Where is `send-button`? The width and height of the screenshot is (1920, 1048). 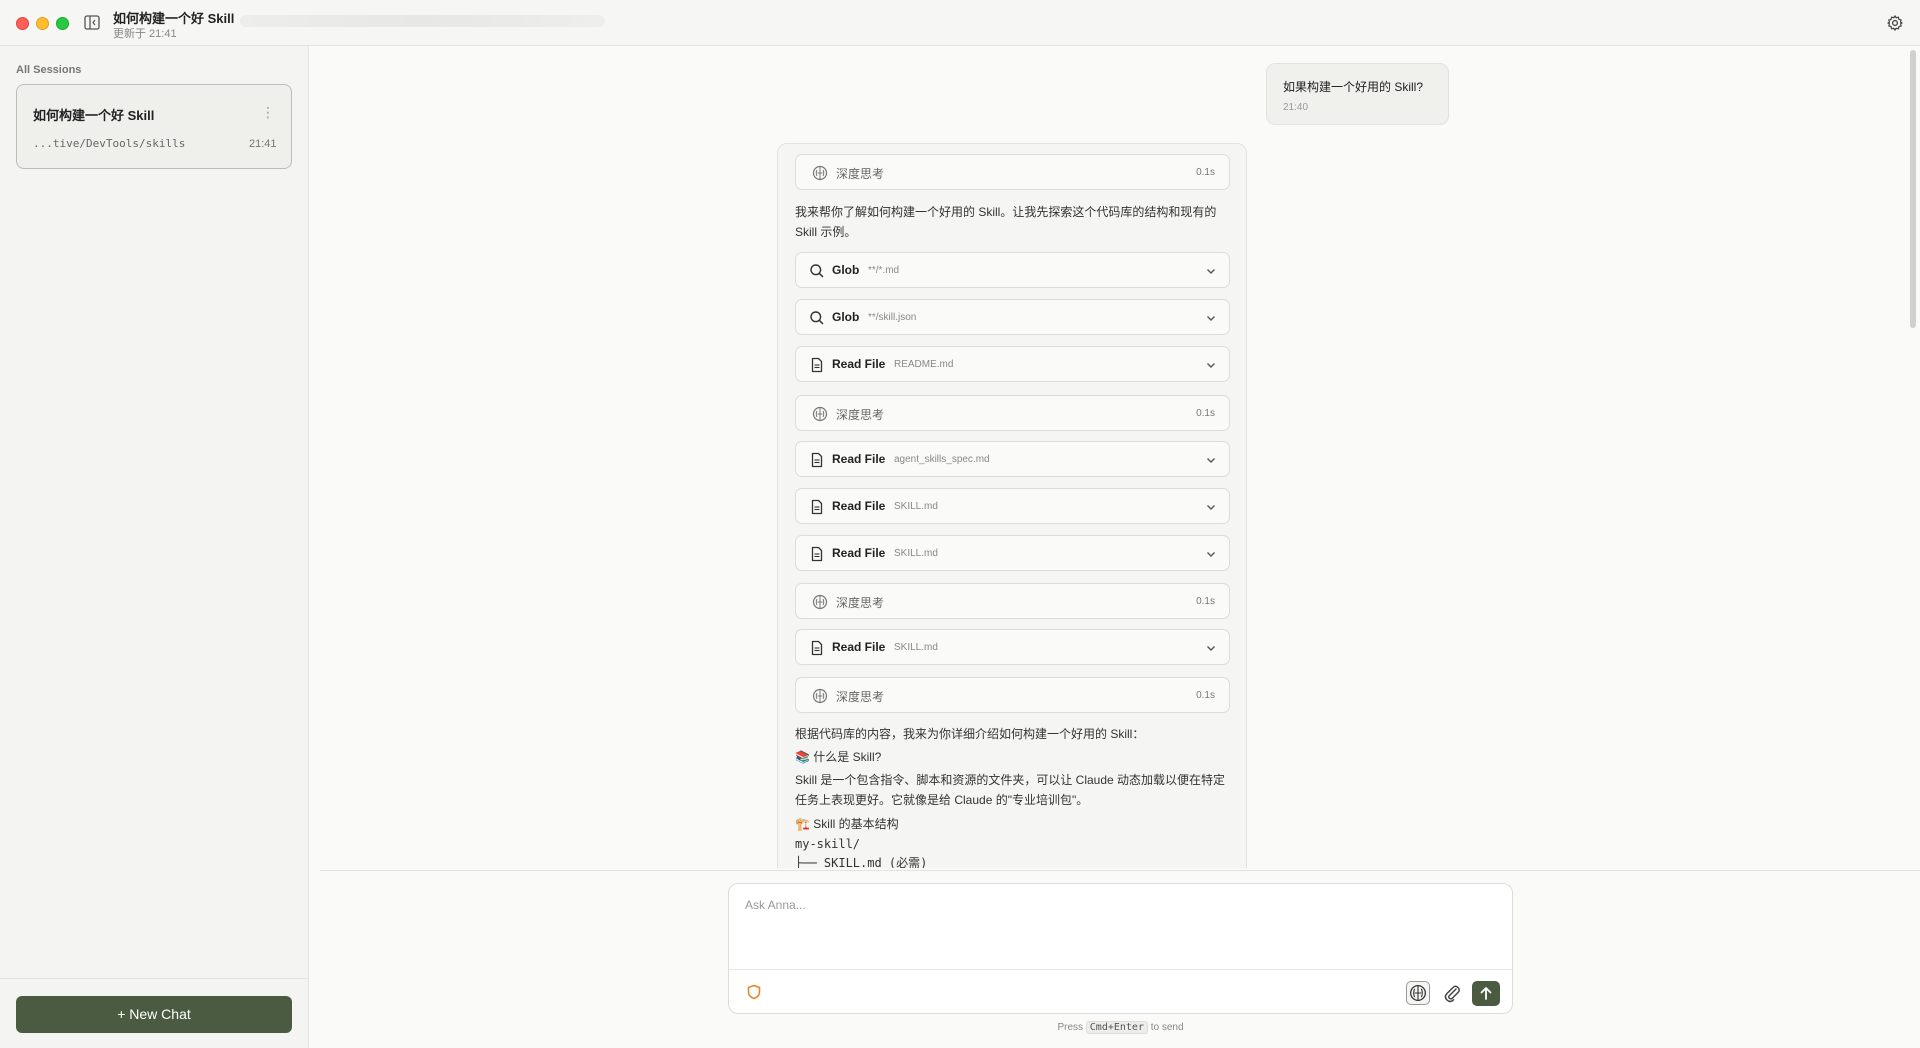
send-button is located at coordinates (1486, 993).